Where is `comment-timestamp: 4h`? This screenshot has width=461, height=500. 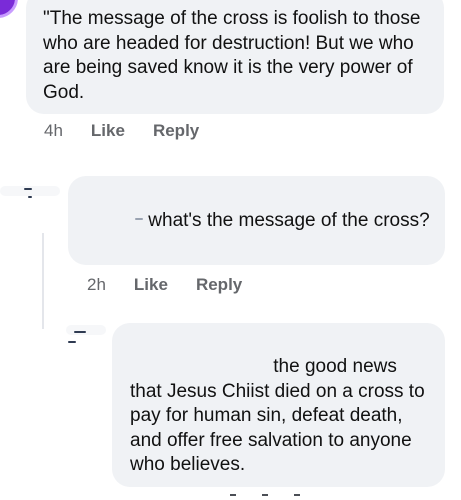
comment-timestamp: 4h is located at coordinates (53, 130).